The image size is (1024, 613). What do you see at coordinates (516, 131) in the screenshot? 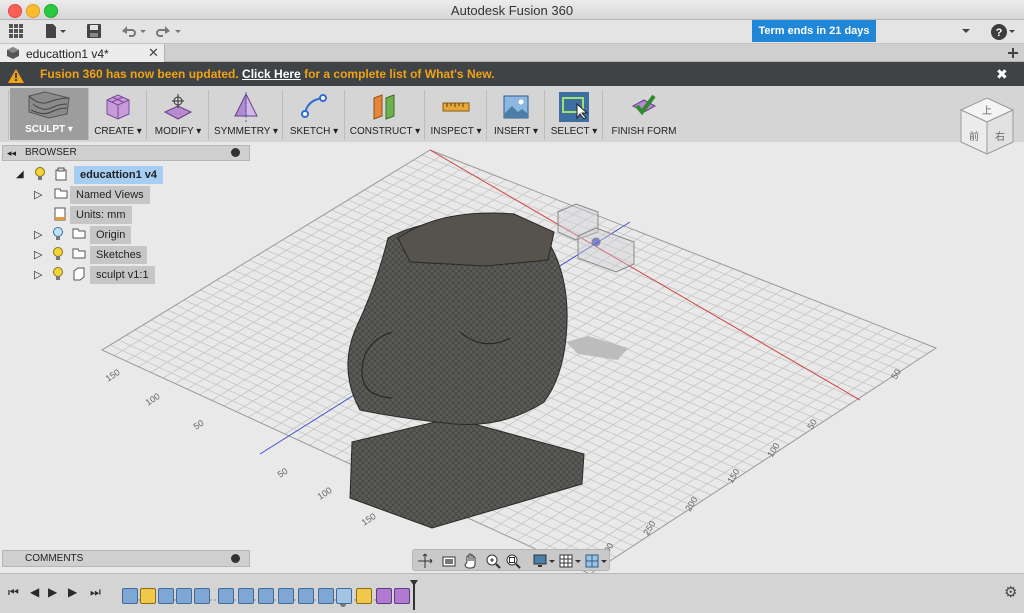
I see `toolbar-label-insert: INSERT ▾` at bounding box center [516, 131].